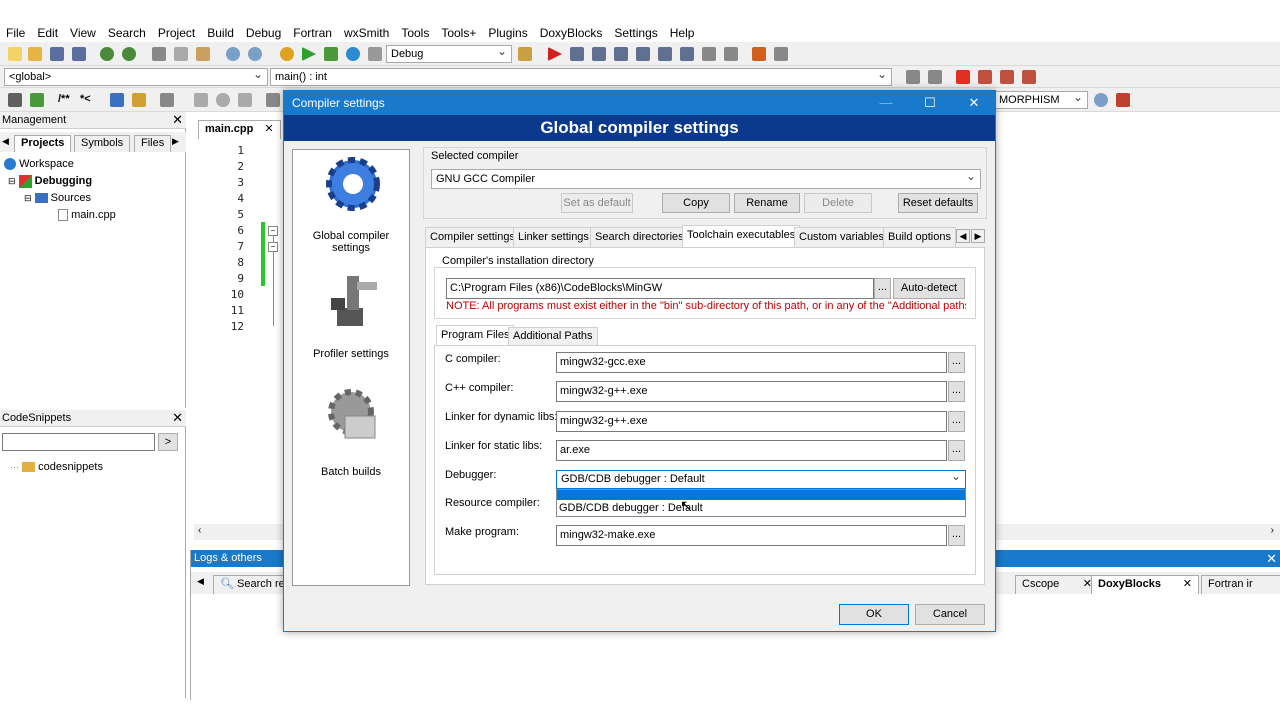  What do you see at coordinates (597, 203) in the screenshot?
I see `set-as-default-button: Set as default` at bounding box center [597, 203].